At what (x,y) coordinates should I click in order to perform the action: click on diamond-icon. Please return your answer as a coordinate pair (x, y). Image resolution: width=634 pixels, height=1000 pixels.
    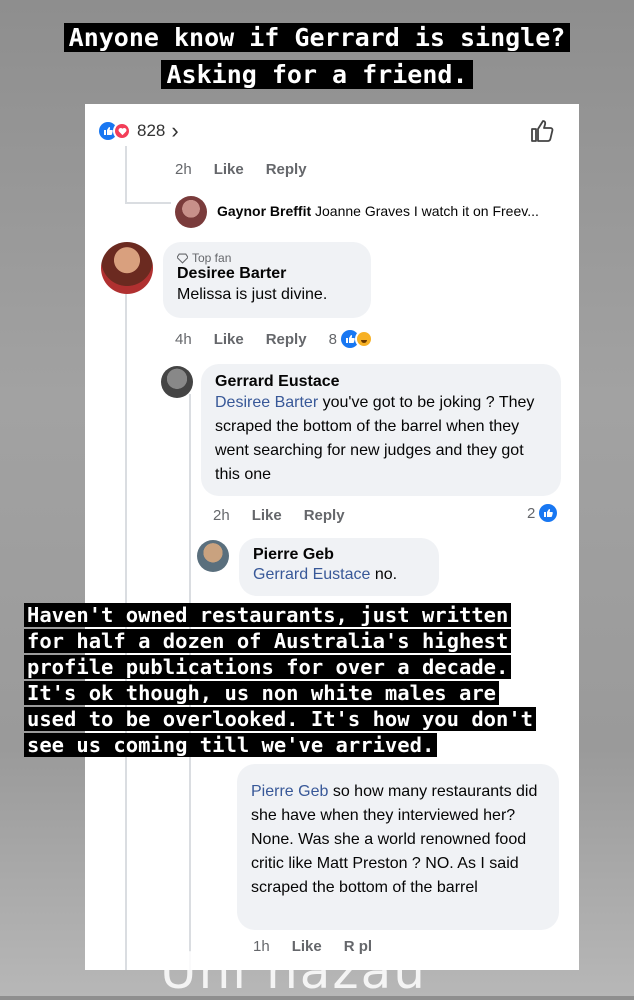
    Looking at the image, I should click on (182, 258).